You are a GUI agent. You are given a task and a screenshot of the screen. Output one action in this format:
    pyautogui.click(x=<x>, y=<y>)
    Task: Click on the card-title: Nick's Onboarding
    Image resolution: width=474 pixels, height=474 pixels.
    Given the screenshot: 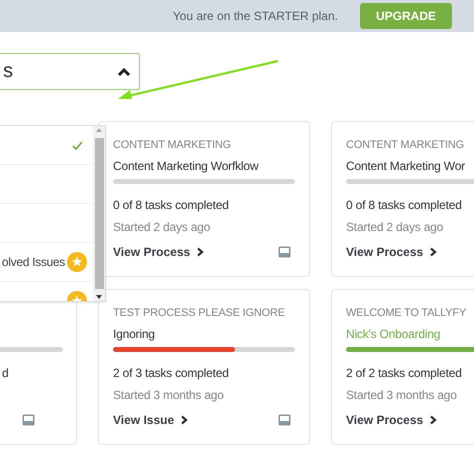 What is the action you would take?
    pyautogui.click(x=394, y=335)
    